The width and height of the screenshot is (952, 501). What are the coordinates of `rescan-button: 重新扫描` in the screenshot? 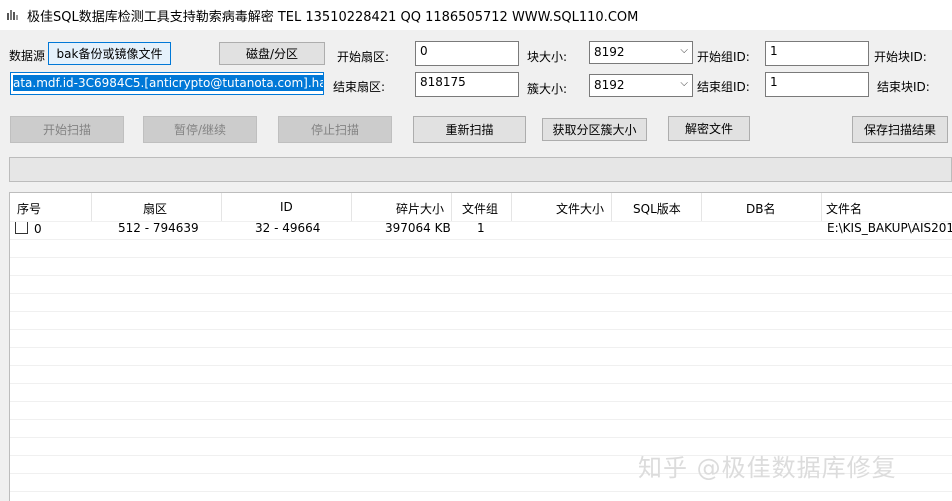 It's located at (469, 129).